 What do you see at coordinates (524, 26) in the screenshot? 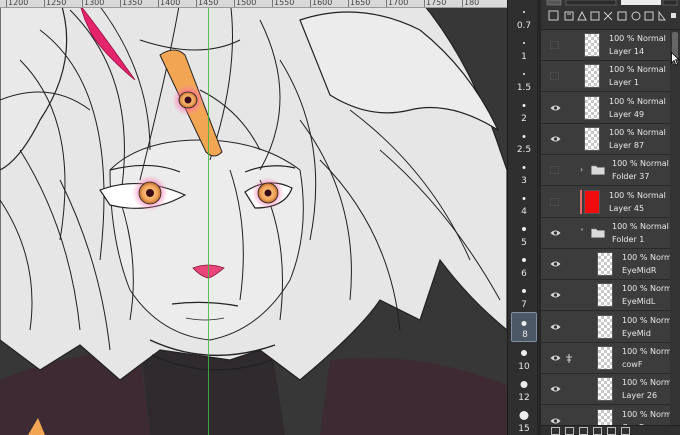
I see `brush-size-label: 0.7` at bounding box center [524, 26].